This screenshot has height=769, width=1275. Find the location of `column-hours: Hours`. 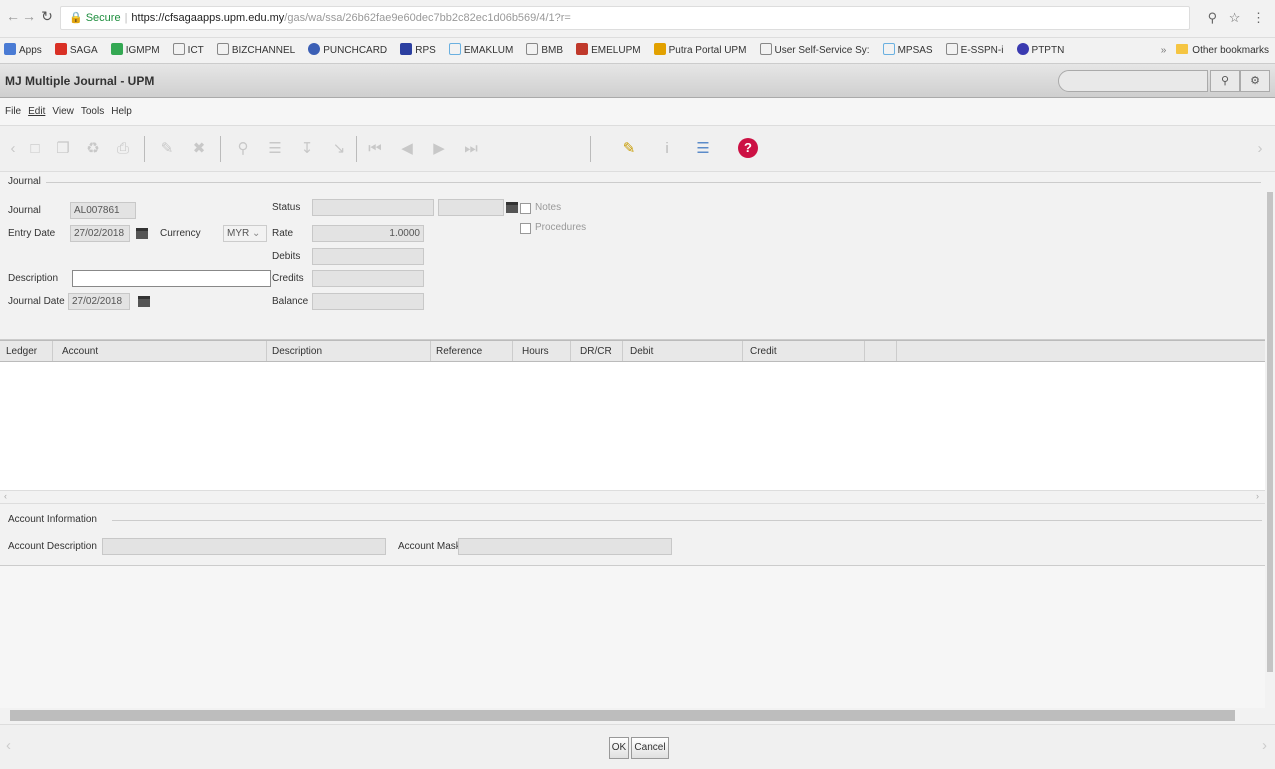

column-hours: Hours is located at coordinates (535, 351).